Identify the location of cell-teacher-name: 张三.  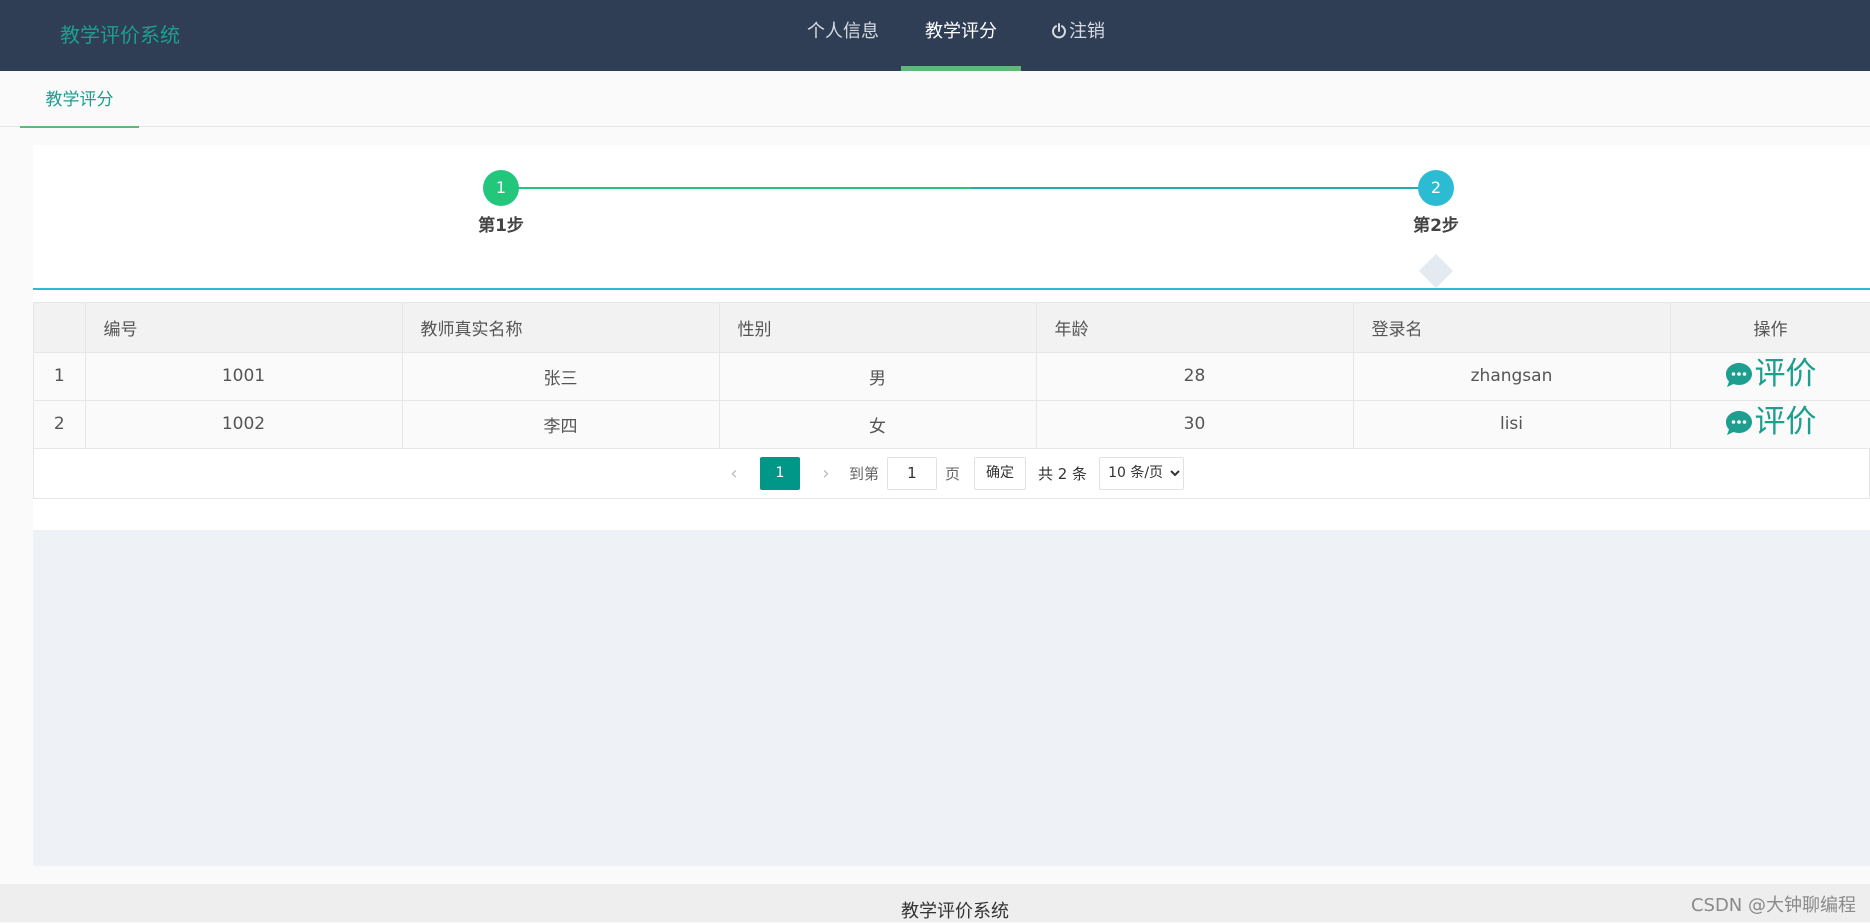
(561, 376).